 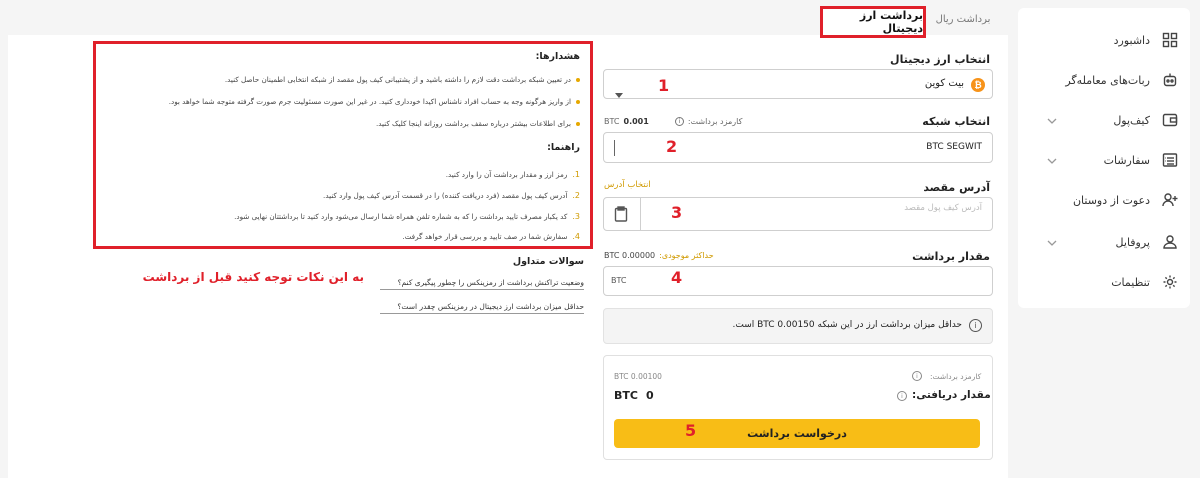 I want to click on sidebar-item-label: ربات‌های معامله‌گر, so click(x=1107, y=80).